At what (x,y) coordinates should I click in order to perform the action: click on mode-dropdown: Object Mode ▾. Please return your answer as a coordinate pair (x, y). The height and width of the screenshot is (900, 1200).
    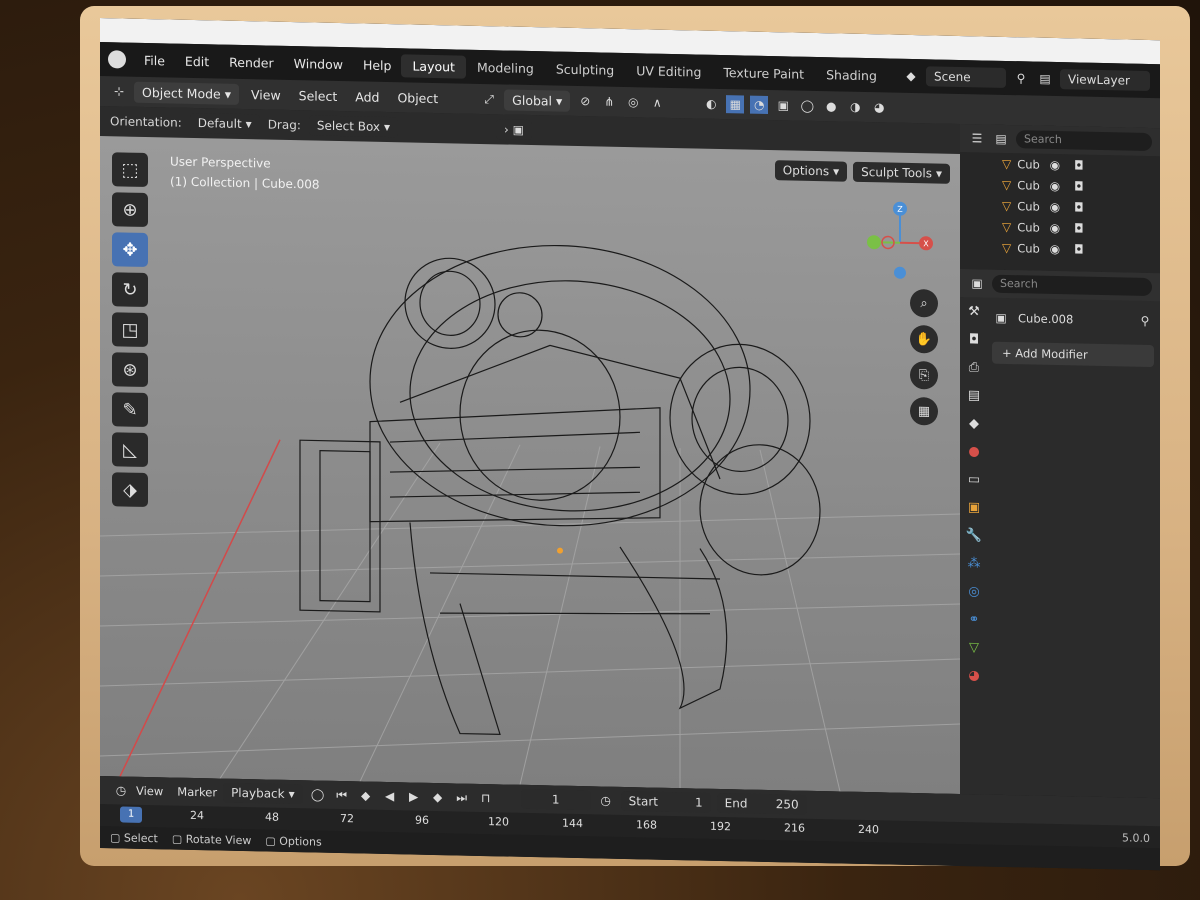
    Looking at the image, I should click on (186, 93).